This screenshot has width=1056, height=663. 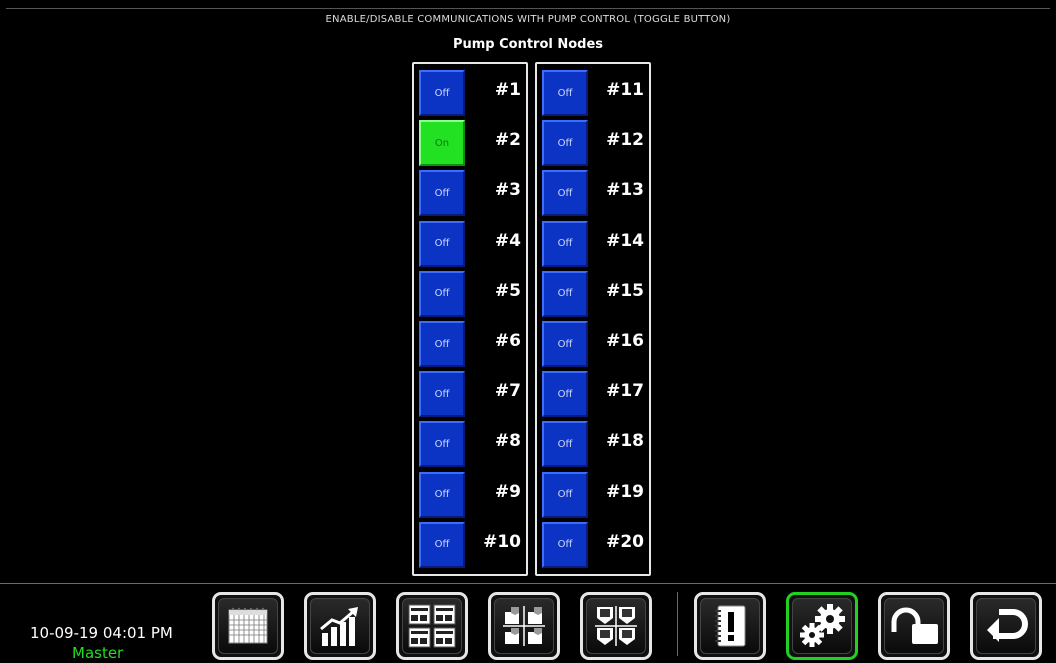 What do you see at coordinates (442, 143) in the screenshot?
I see `node-toggle-button: On` at bounding box center [442, 143].